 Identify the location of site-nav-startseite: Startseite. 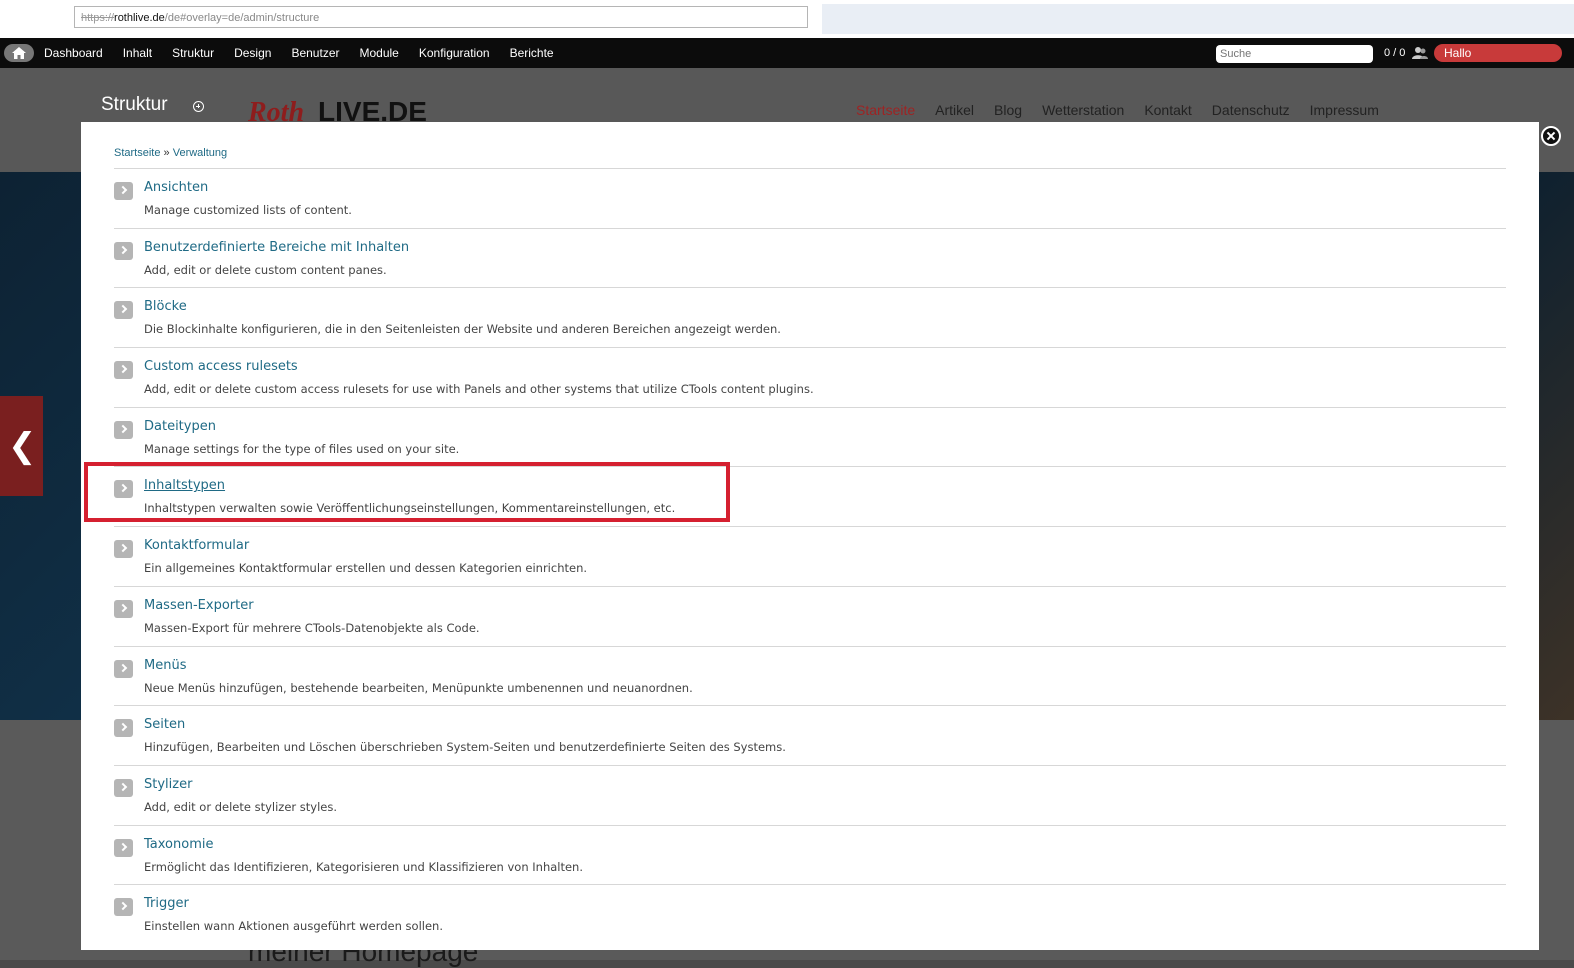
(885, 110).